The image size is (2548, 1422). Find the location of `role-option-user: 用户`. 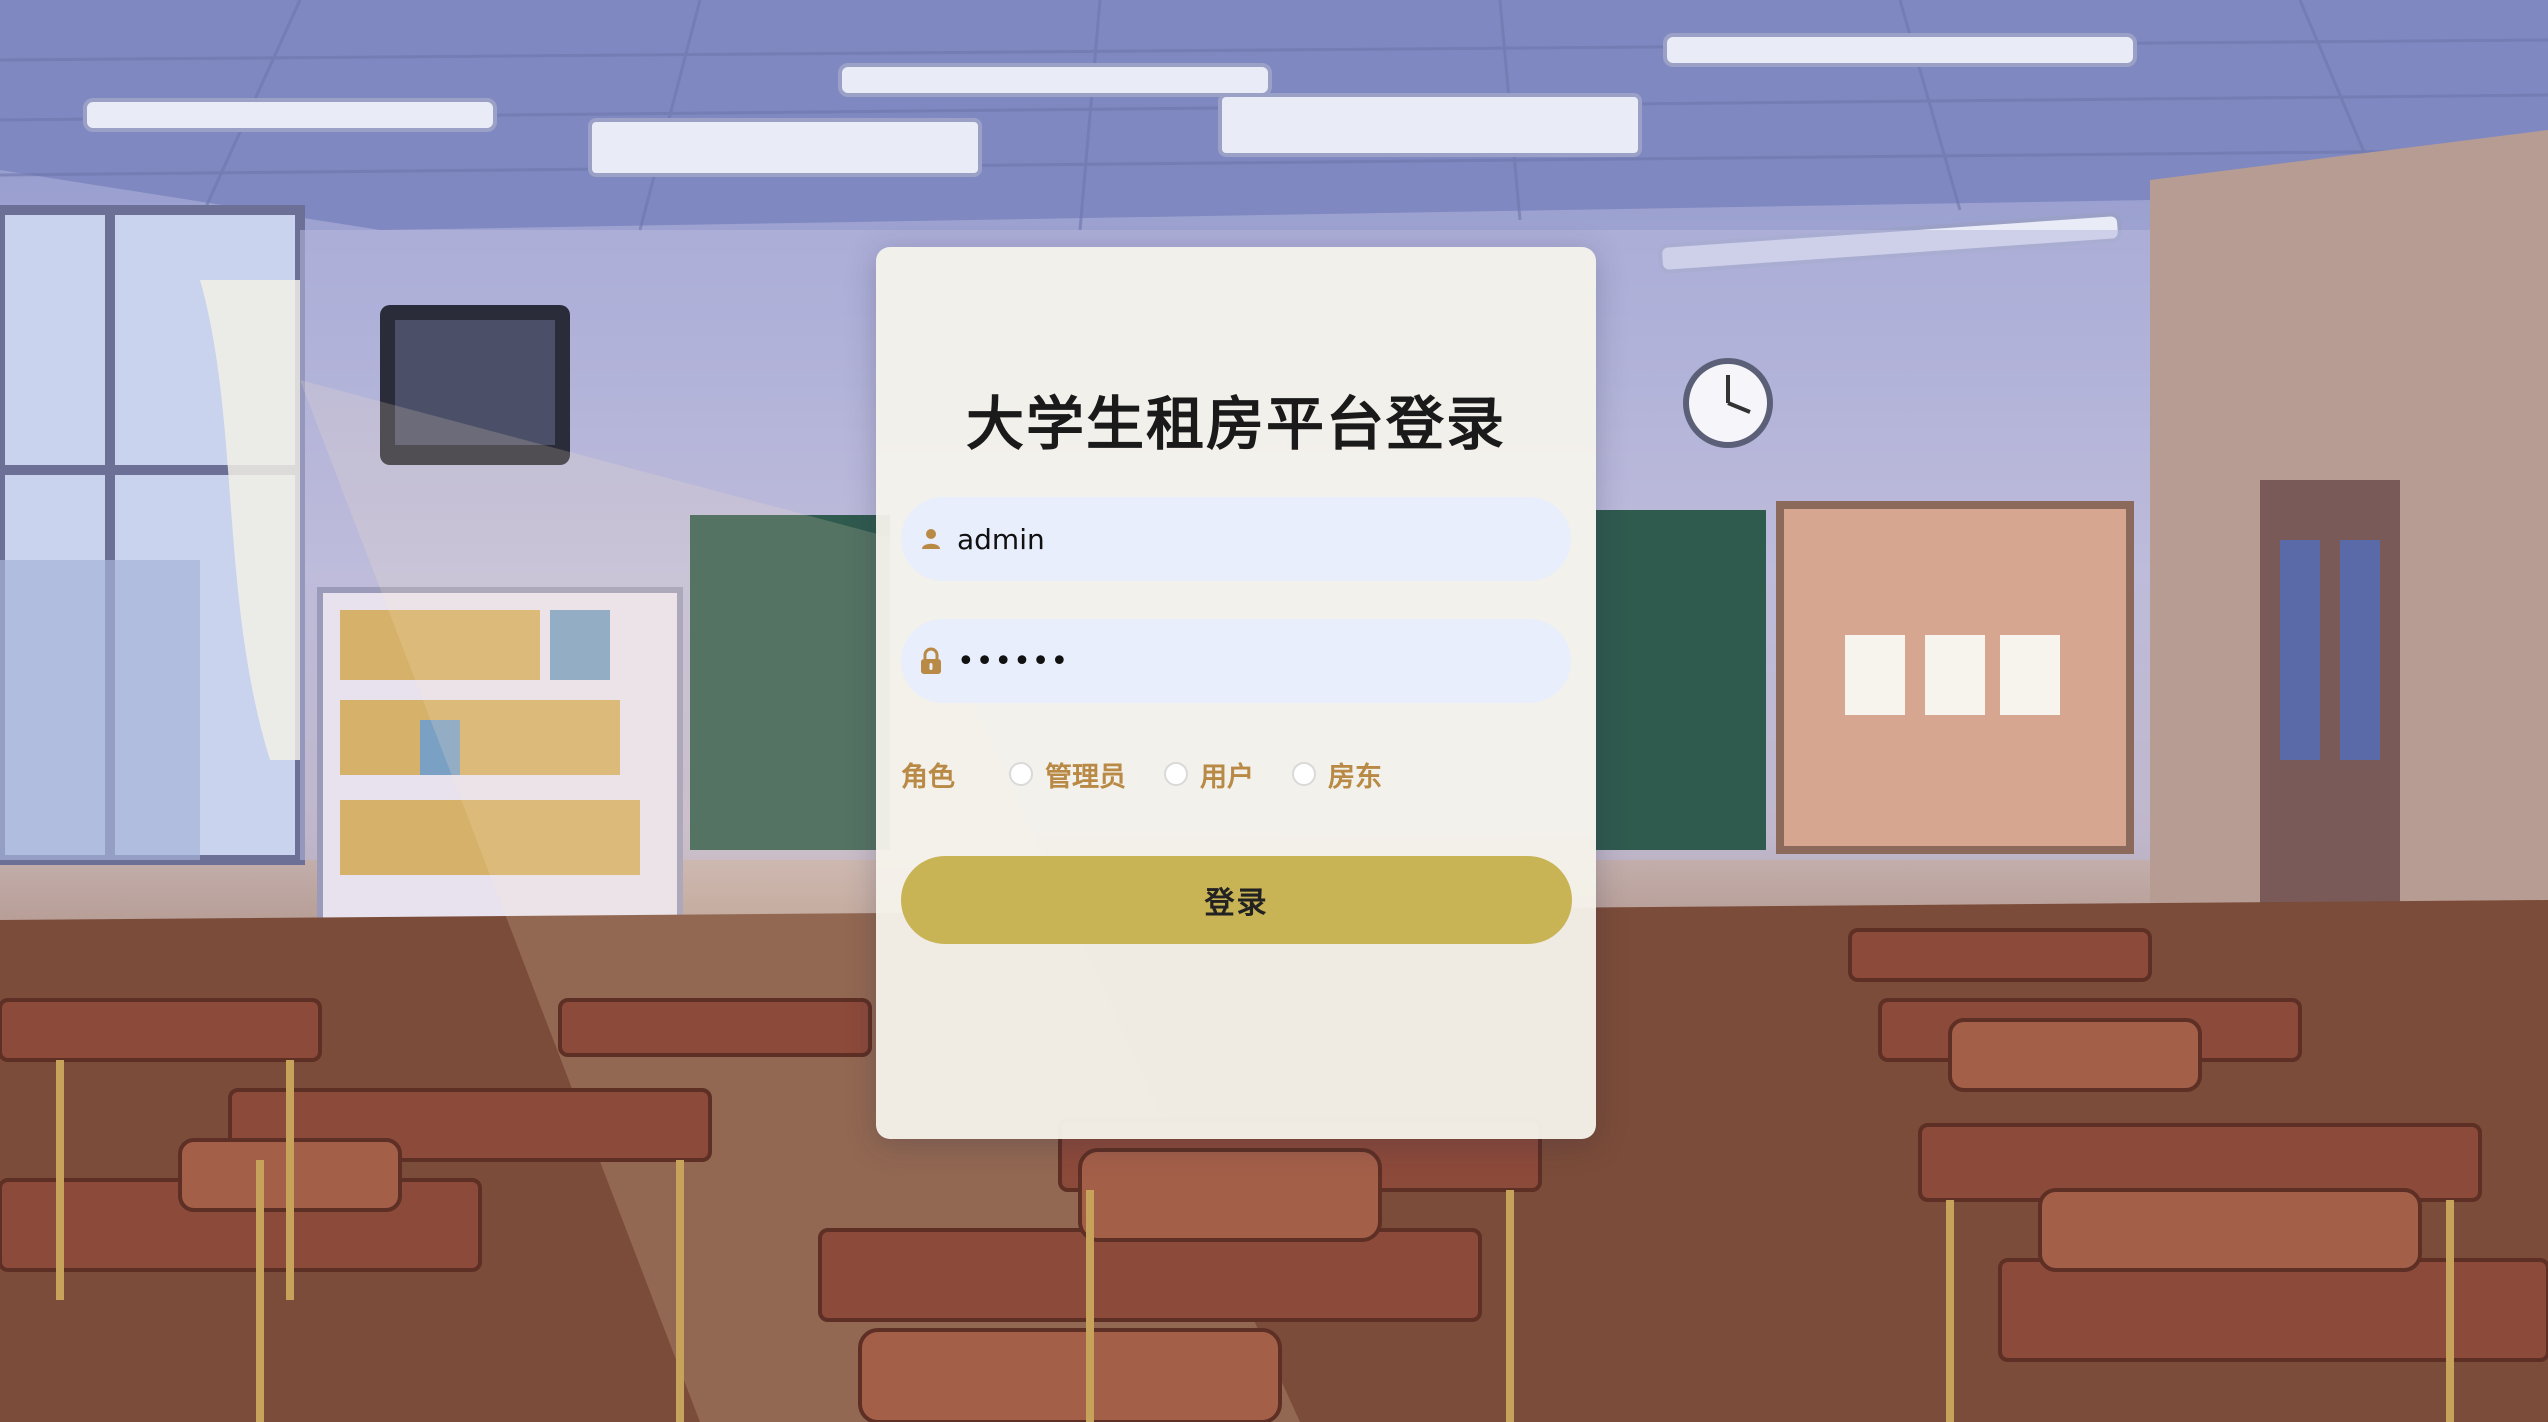

role-option-user: 用户 is located at coordinates (1209, 774).